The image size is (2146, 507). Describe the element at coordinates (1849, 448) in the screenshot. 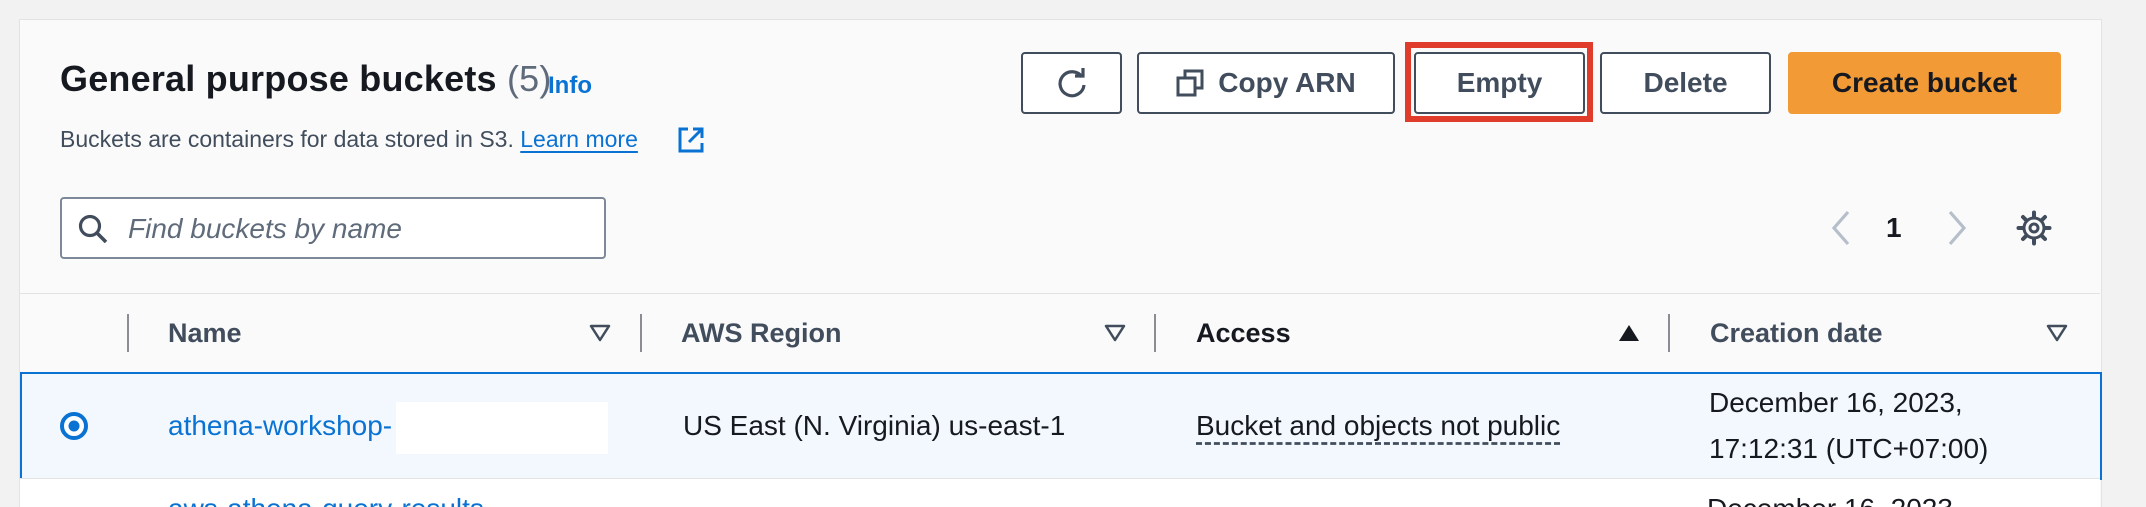

I see `creation-time-line: 17:12:31 (UTC+07:00)` at that location.